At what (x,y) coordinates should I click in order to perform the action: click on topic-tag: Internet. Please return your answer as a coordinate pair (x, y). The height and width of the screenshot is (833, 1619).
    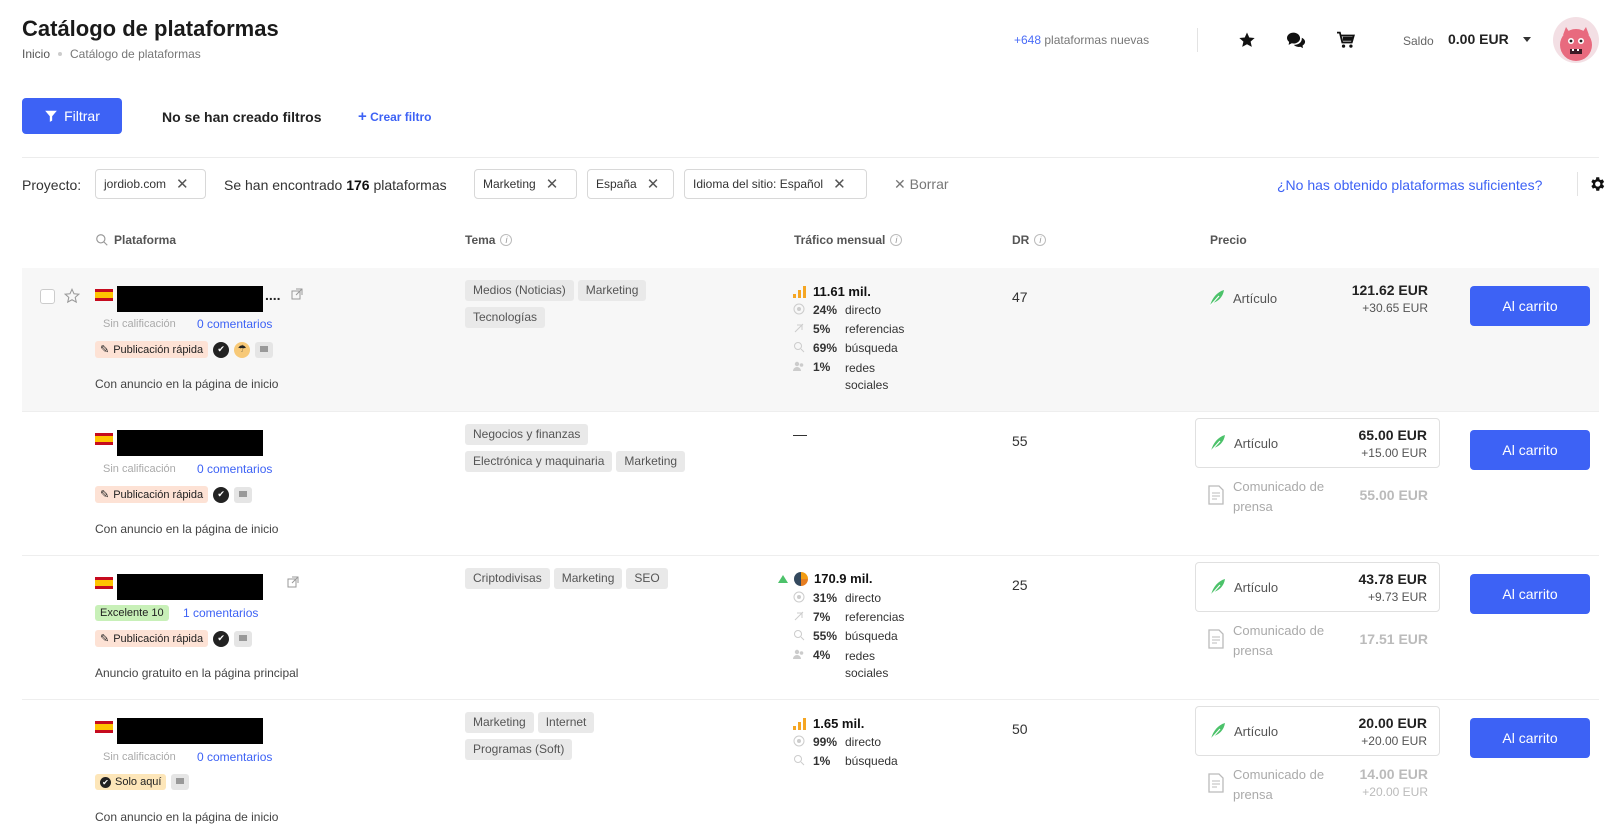
    Looking at the image, I should click on (566, 722).